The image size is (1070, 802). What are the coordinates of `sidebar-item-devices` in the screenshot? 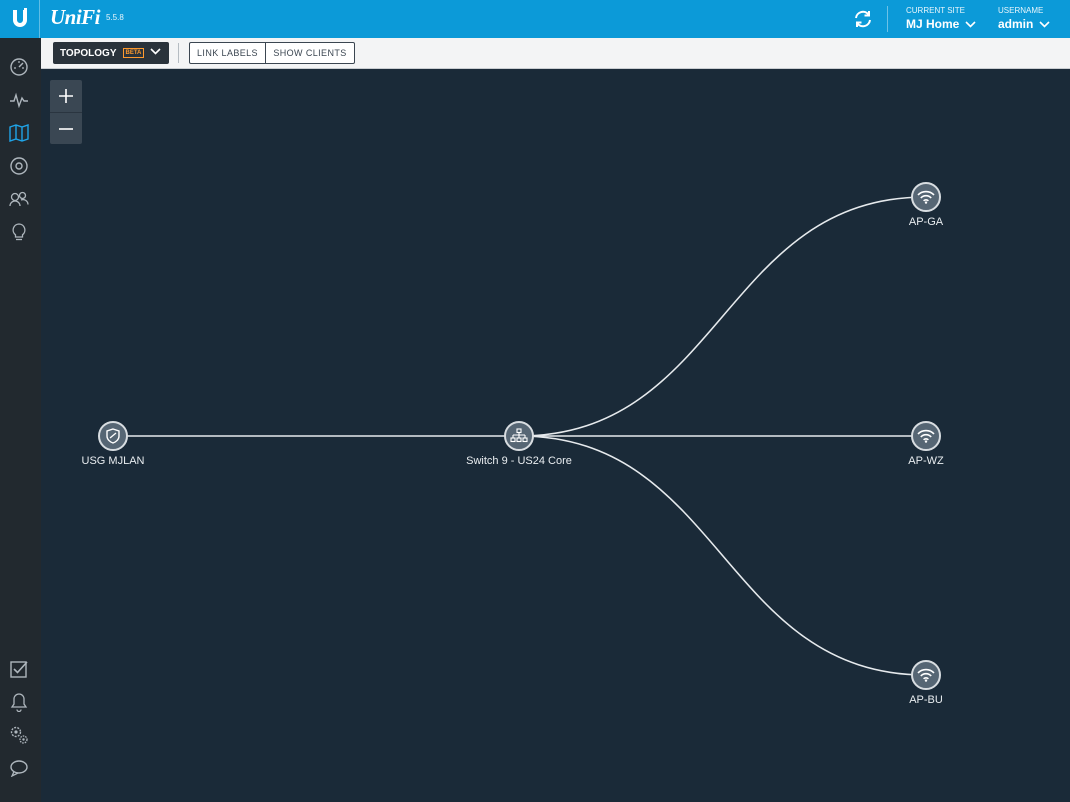 It's located at (19, 166).